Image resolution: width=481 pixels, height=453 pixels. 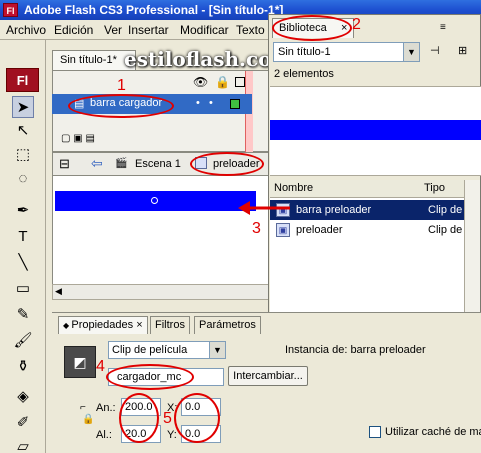 What do you see at coordinates (23, 131) in the screenshot?
I see `subselection-tool-icon: ↖` at bounding box center [23, 131].